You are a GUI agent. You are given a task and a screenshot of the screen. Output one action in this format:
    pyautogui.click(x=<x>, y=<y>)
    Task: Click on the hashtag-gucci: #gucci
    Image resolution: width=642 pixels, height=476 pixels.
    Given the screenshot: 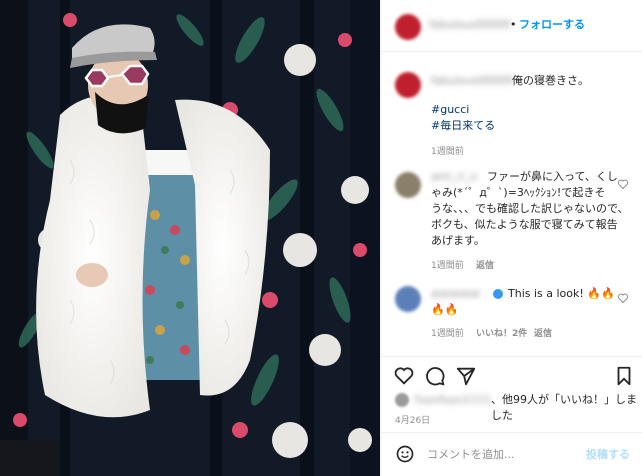 What is the action you would take?
    pyautogui.click(x=450, y=110)
    